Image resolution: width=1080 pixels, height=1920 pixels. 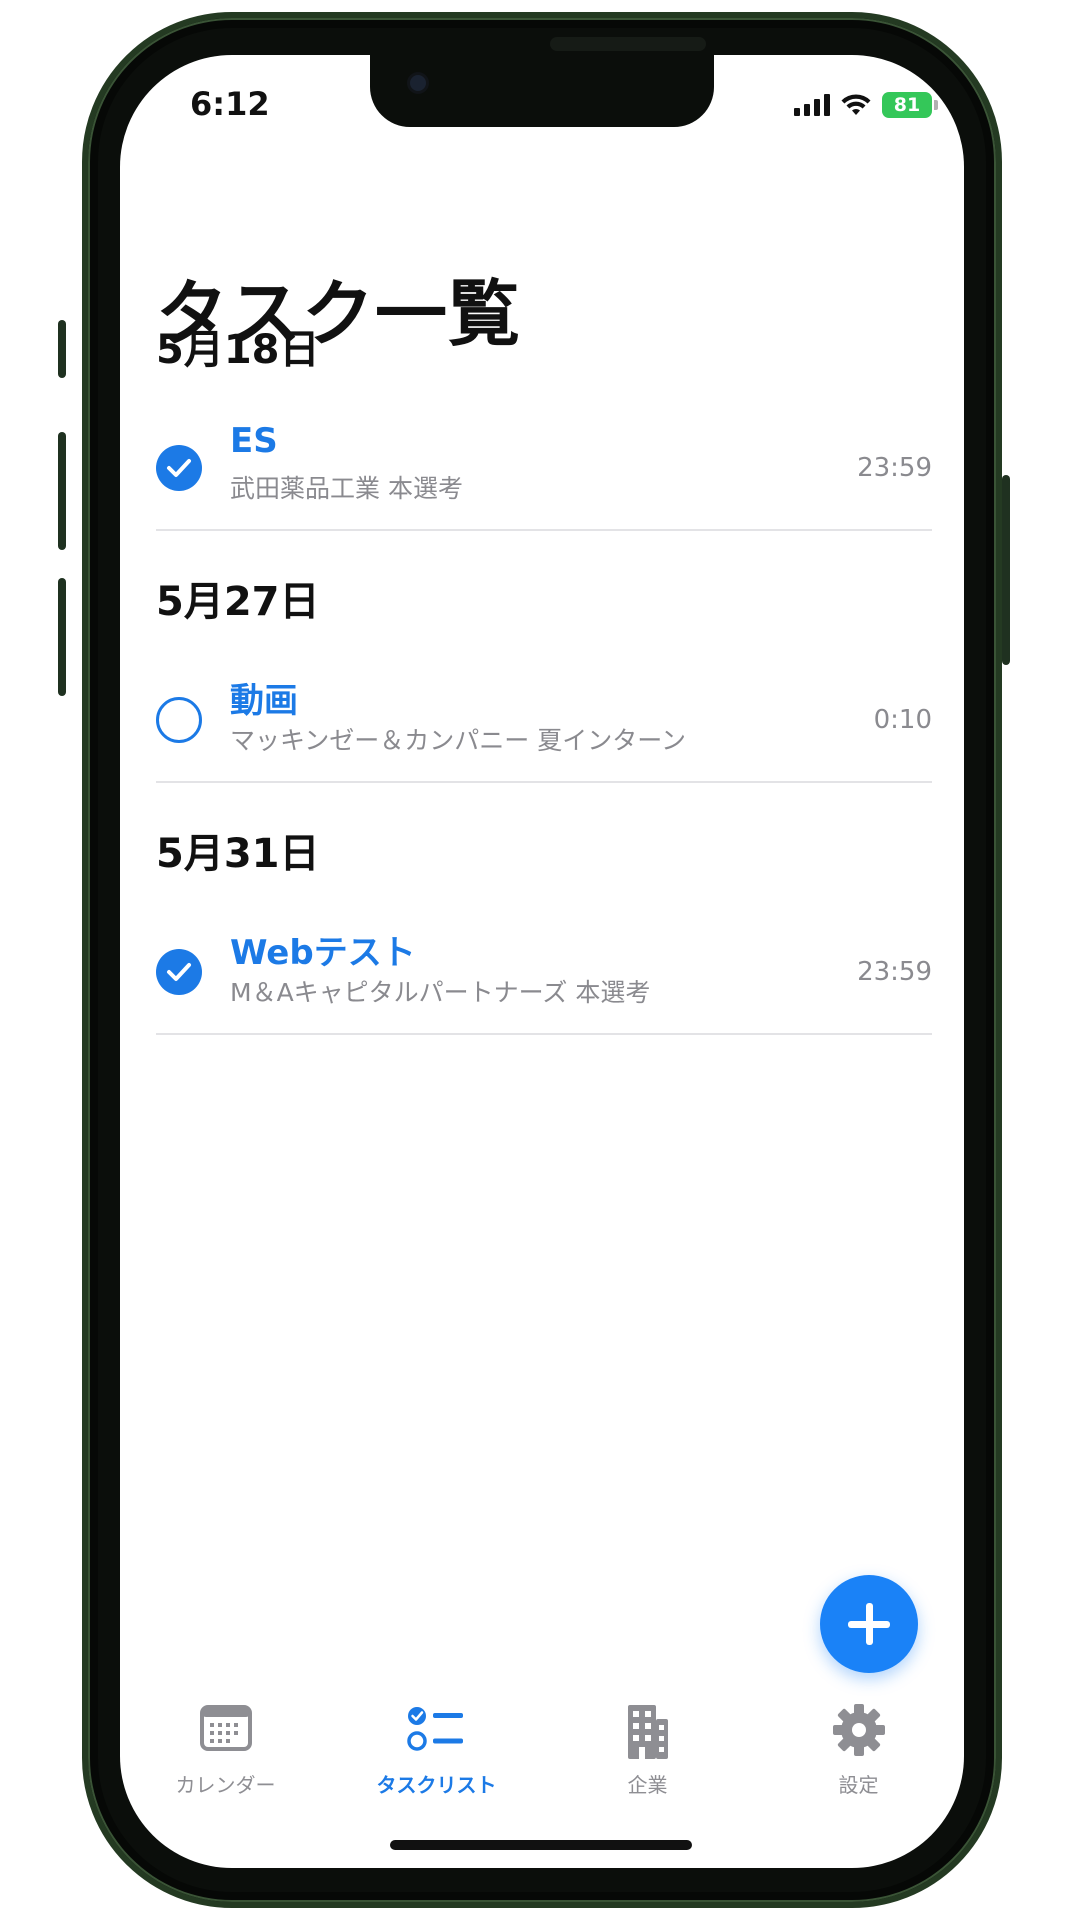 I want to click on speaker-grille, so click(x=628, y=44).